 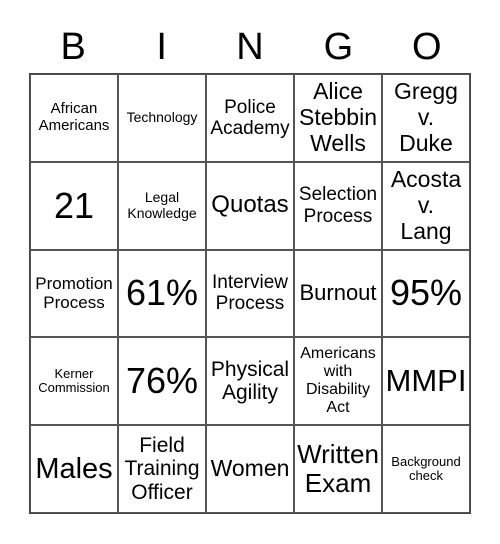 What do you see at coordinates (426, 469) in the screenshot?
I see `bingo-cell: Background check` at bounding box center [426, 469].